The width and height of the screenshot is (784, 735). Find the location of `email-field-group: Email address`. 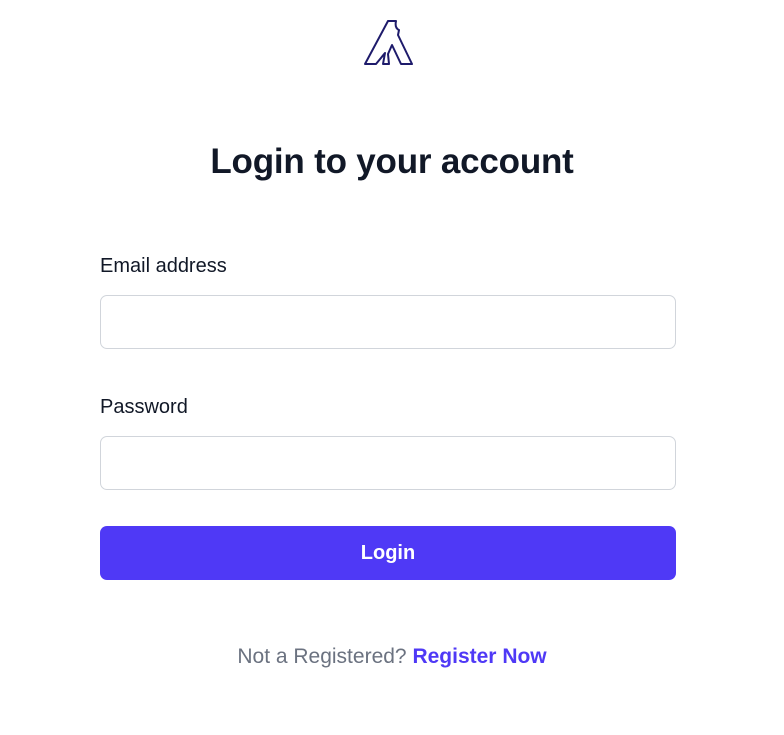

email-field-group: Email address is located at coordinates (388, 299).